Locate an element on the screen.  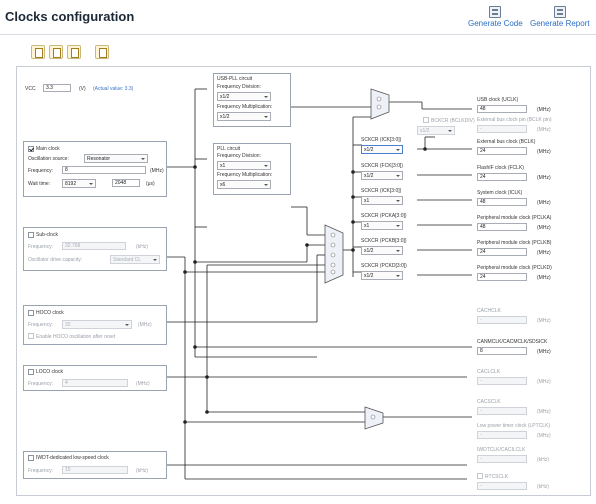
vcc-field: 3.3 is located at coordinates (57, 88).